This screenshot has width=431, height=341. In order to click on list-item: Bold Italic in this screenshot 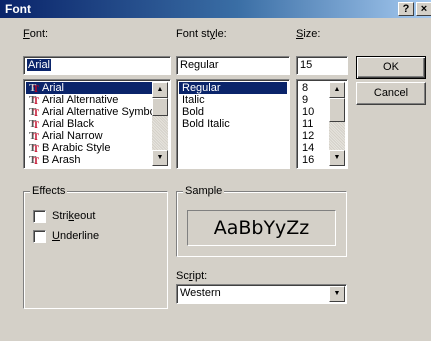, I will do `click(233, 124)`.